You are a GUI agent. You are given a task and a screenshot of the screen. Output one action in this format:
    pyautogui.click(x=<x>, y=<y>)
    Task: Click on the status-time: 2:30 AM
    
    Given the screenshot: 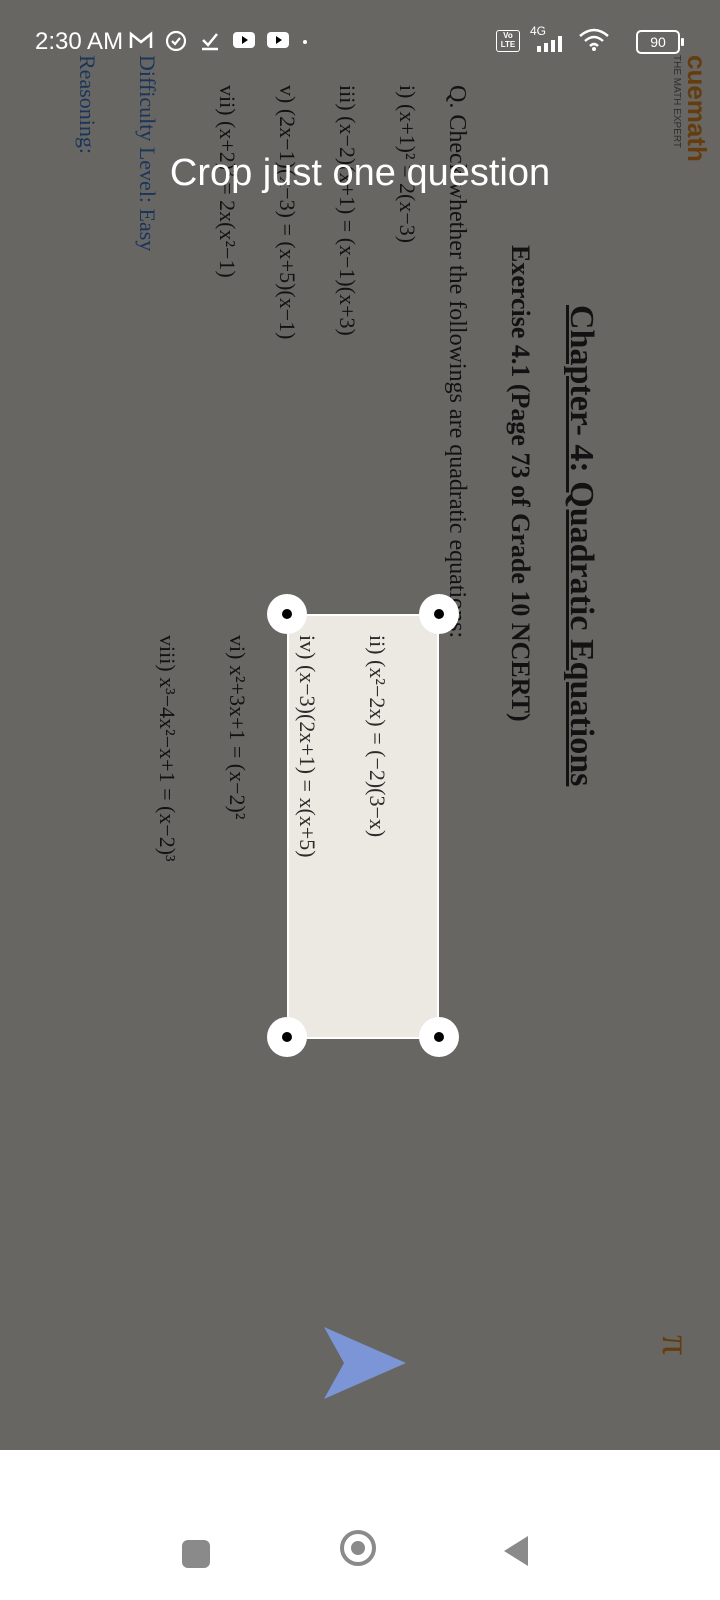 What is the action you would take?
    pyautogui.click(x=79, y=41)
    